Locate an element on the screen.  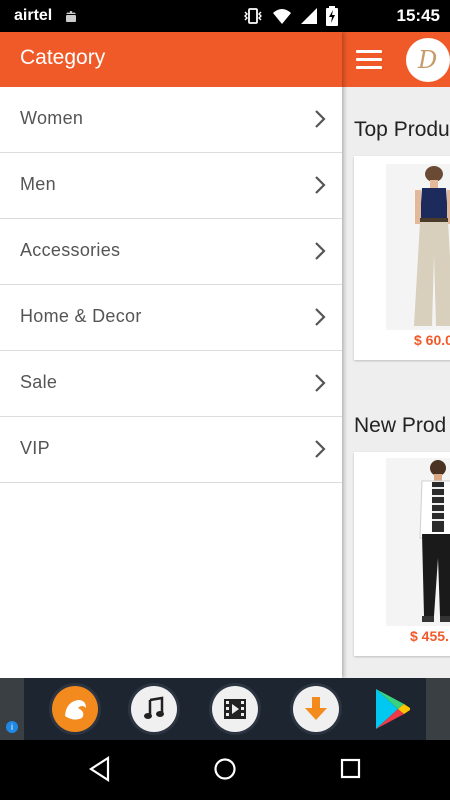
category-item-home-decor: Home & Decor is located at coordinates (171, 318).